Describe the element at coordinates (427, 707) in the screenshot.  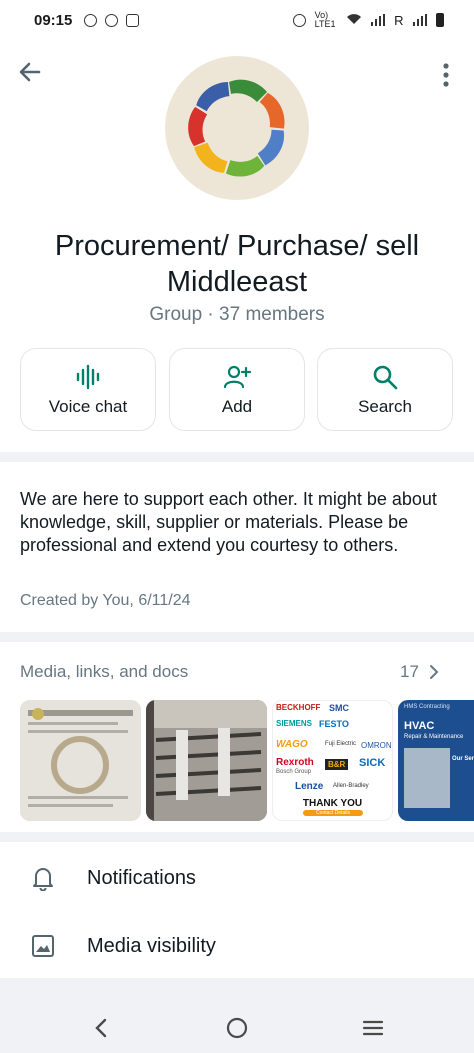
I see `hvac-company-tag: HMS Contracting` at that location.